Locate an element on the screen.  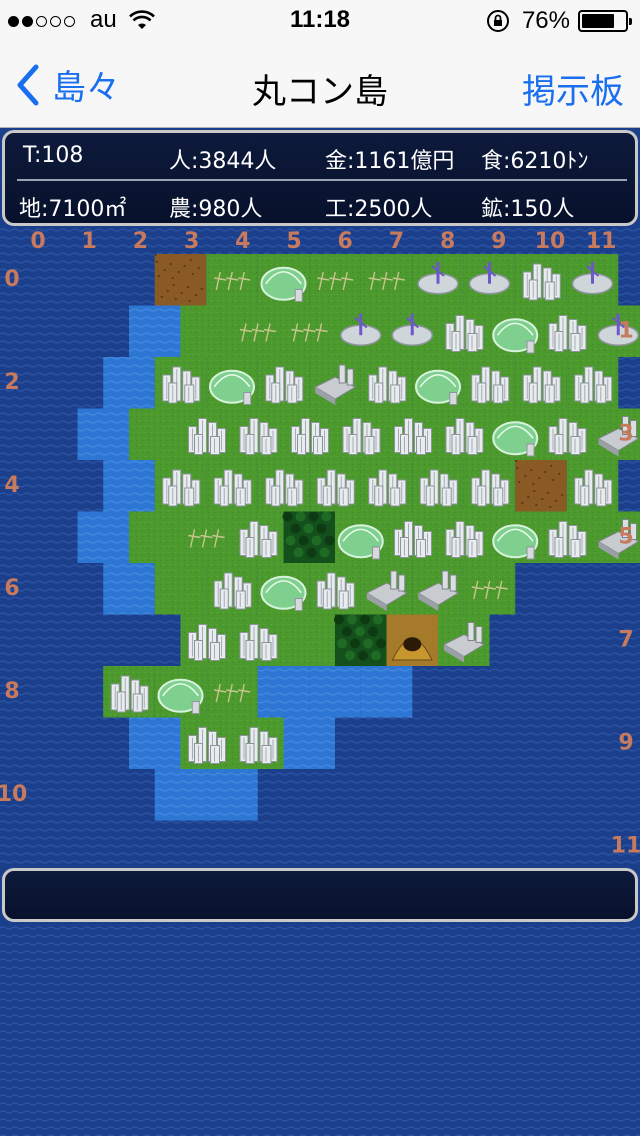
column-label: 5 is located at coordinates (293, 241).